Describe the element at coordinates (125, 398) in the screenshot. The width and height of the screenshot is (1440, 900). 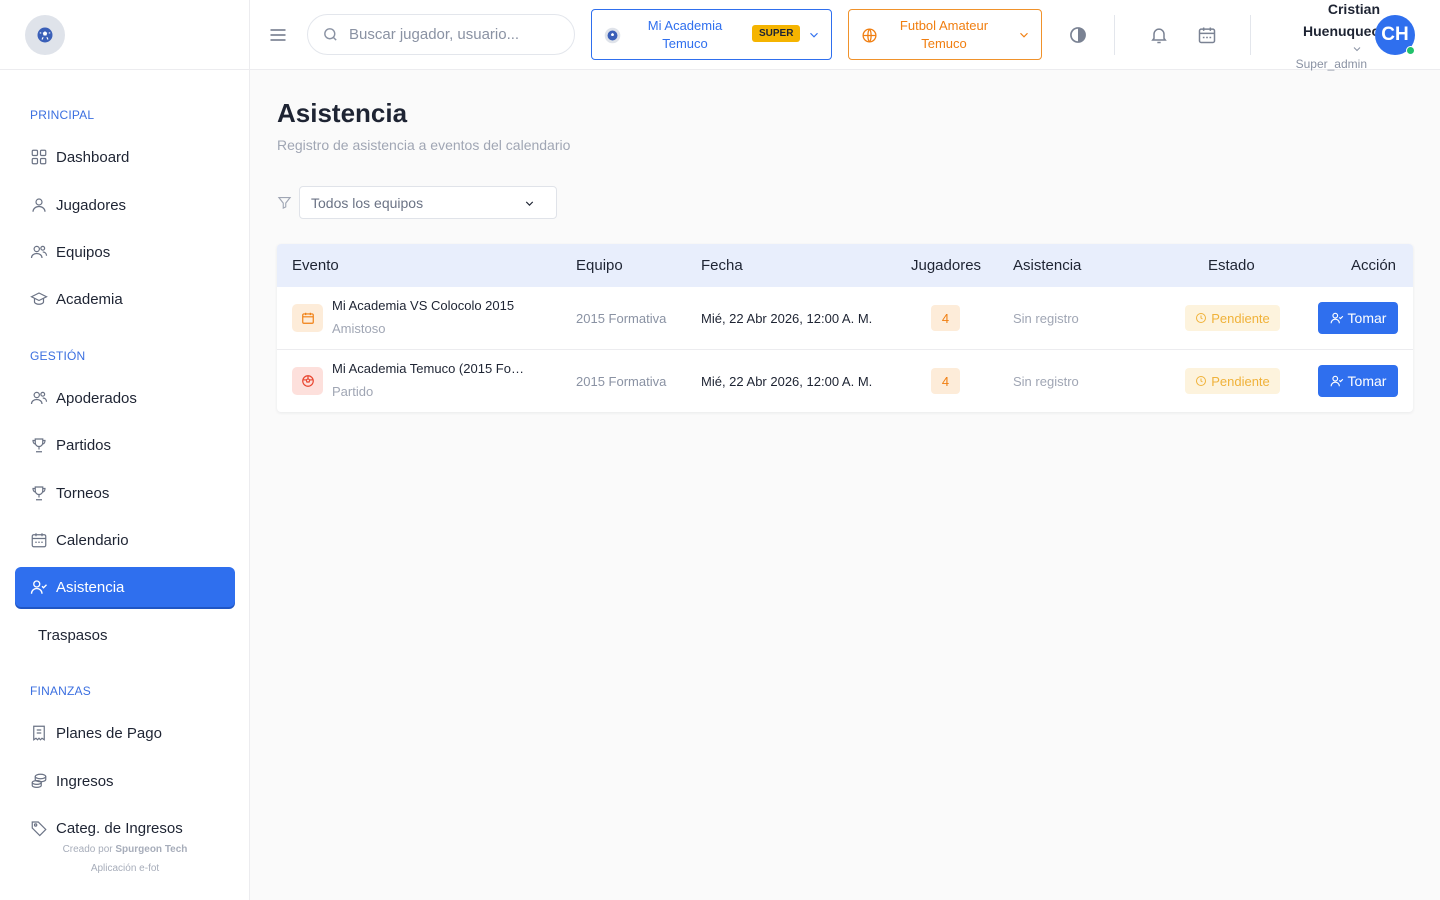
I see `sidebar-item-apoderados: Apoderados` at that location.